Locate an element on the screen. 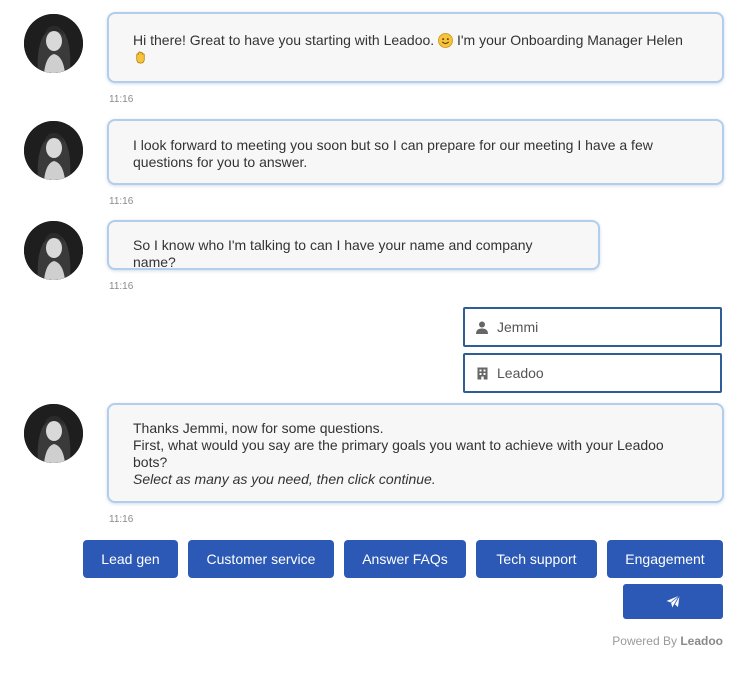 The height and width of the screenshot is (679, 755). option-customer-service-button: Customer service is located at coordinates (261, 559).